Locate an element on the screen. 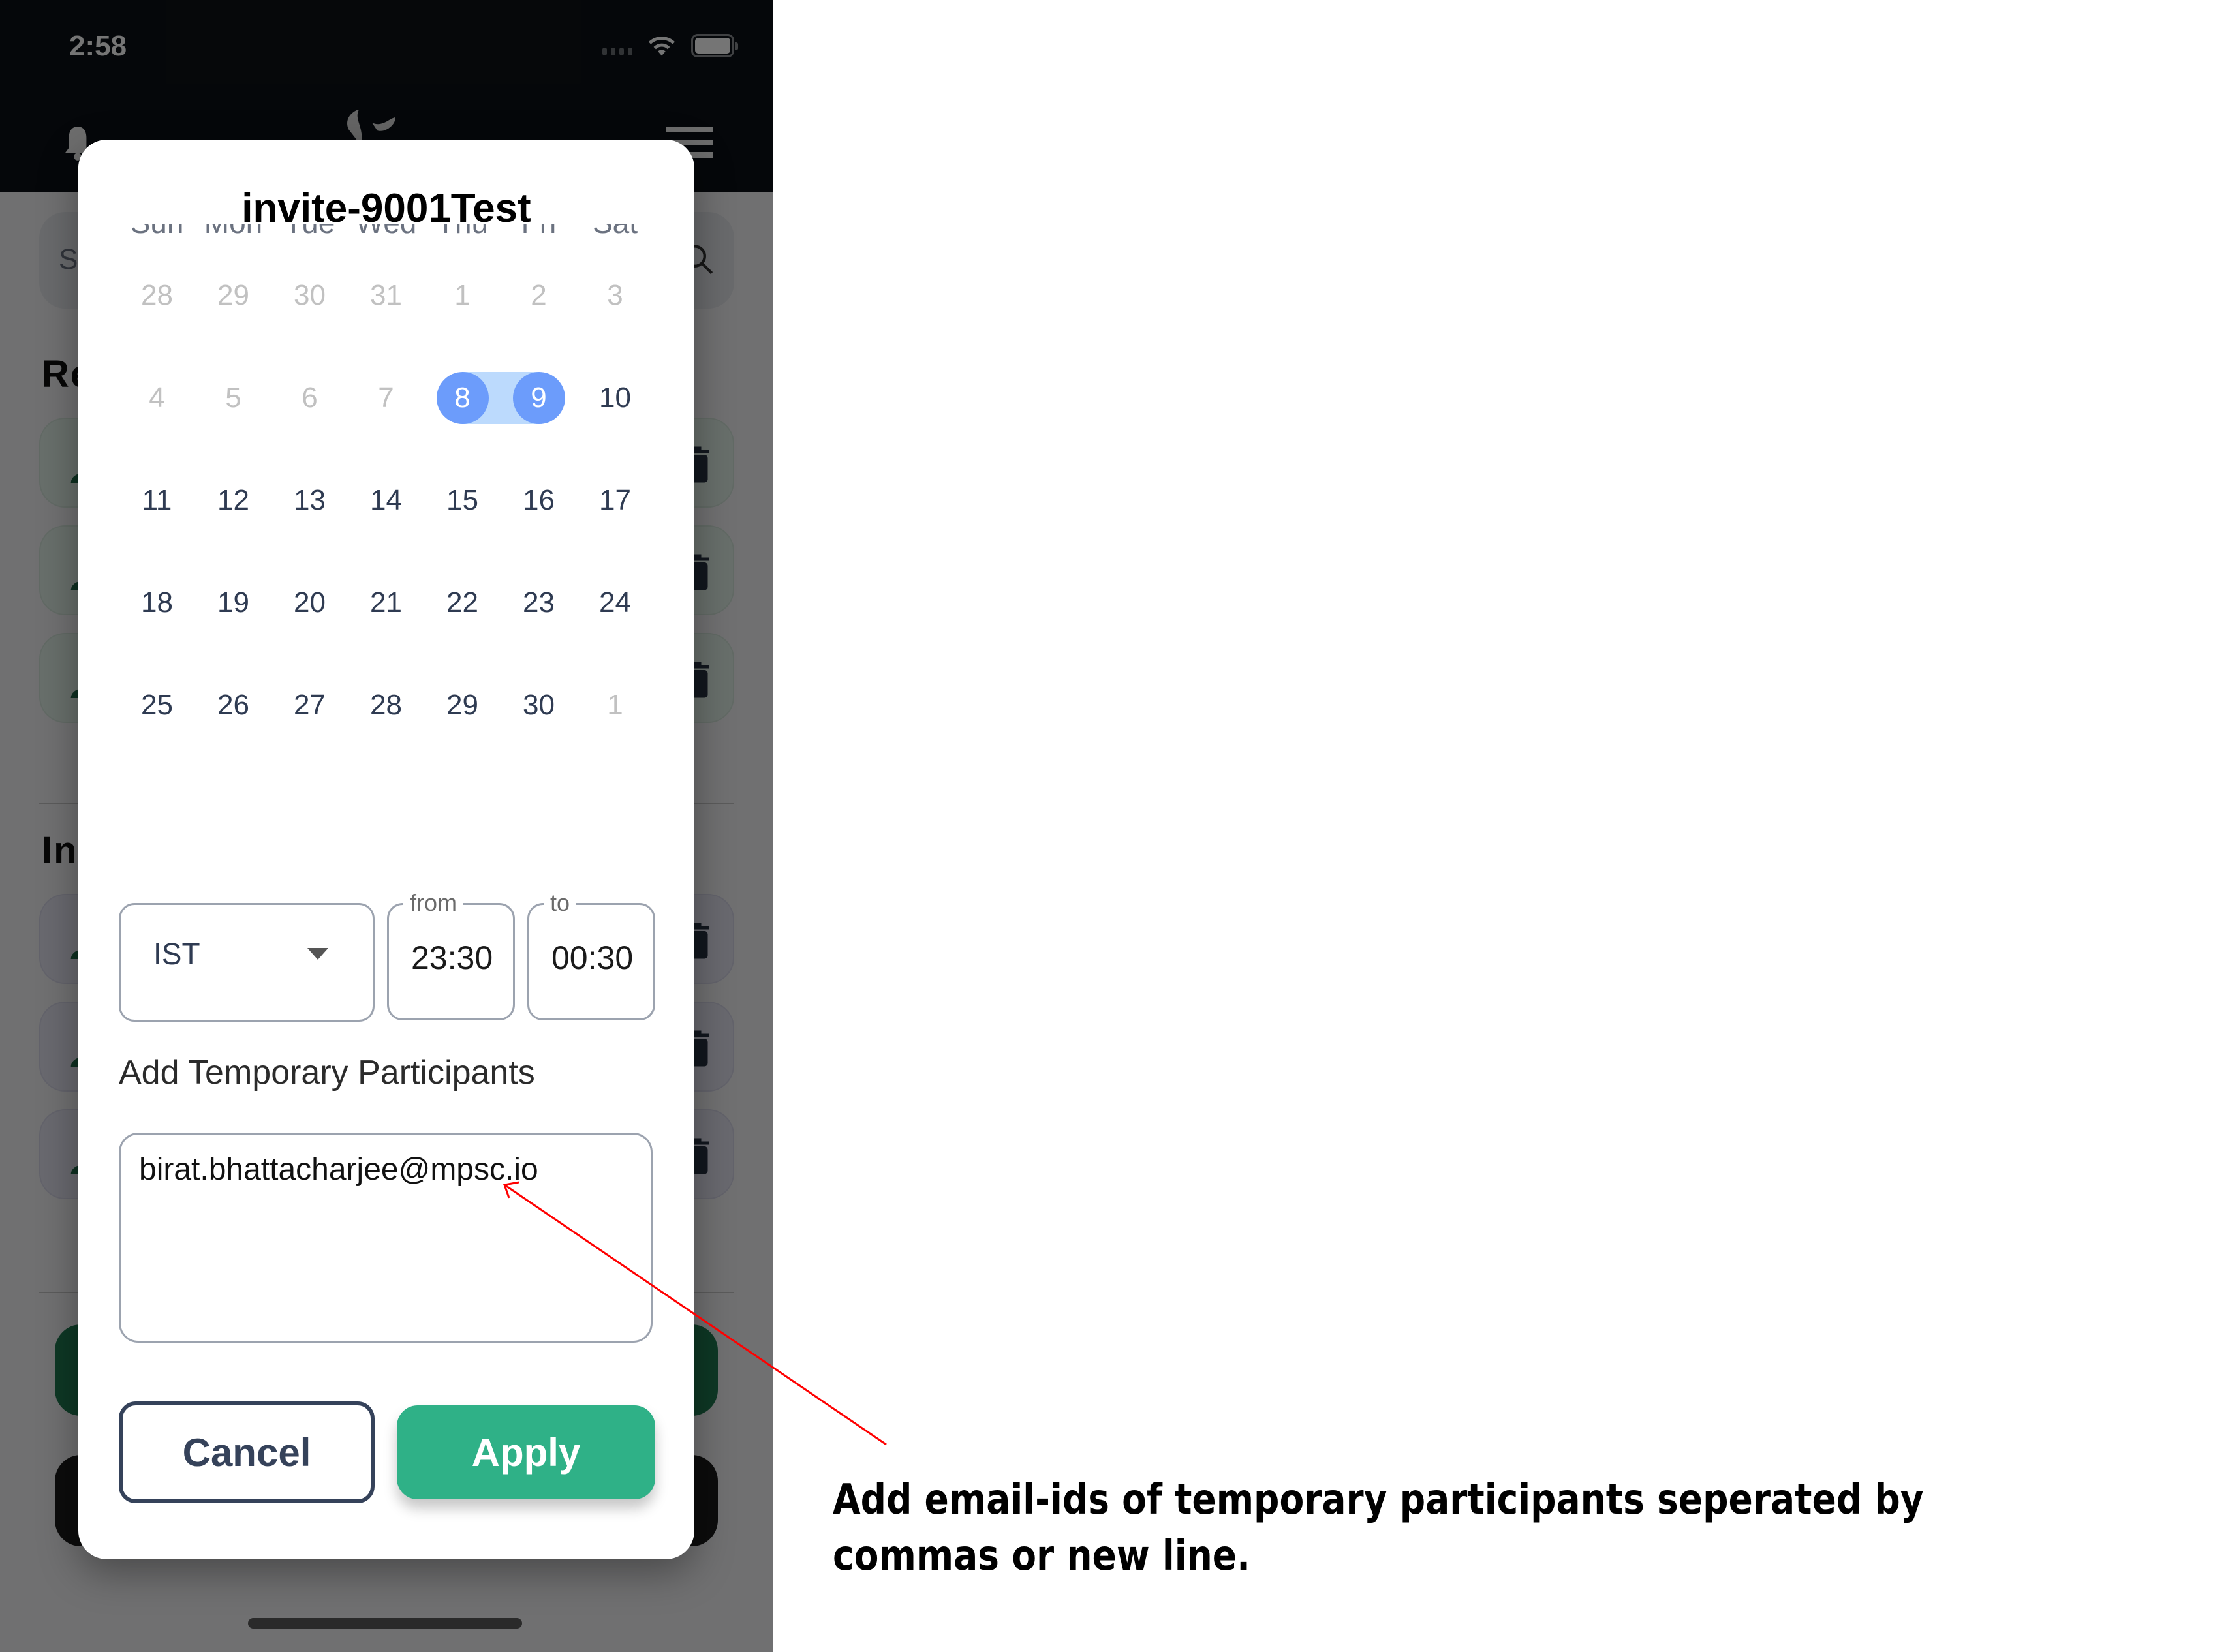 This screenshot has height=1652, width=2228. calendar-week: 28 29 30 31 1 2 3 is located at coordinates (387, 319).